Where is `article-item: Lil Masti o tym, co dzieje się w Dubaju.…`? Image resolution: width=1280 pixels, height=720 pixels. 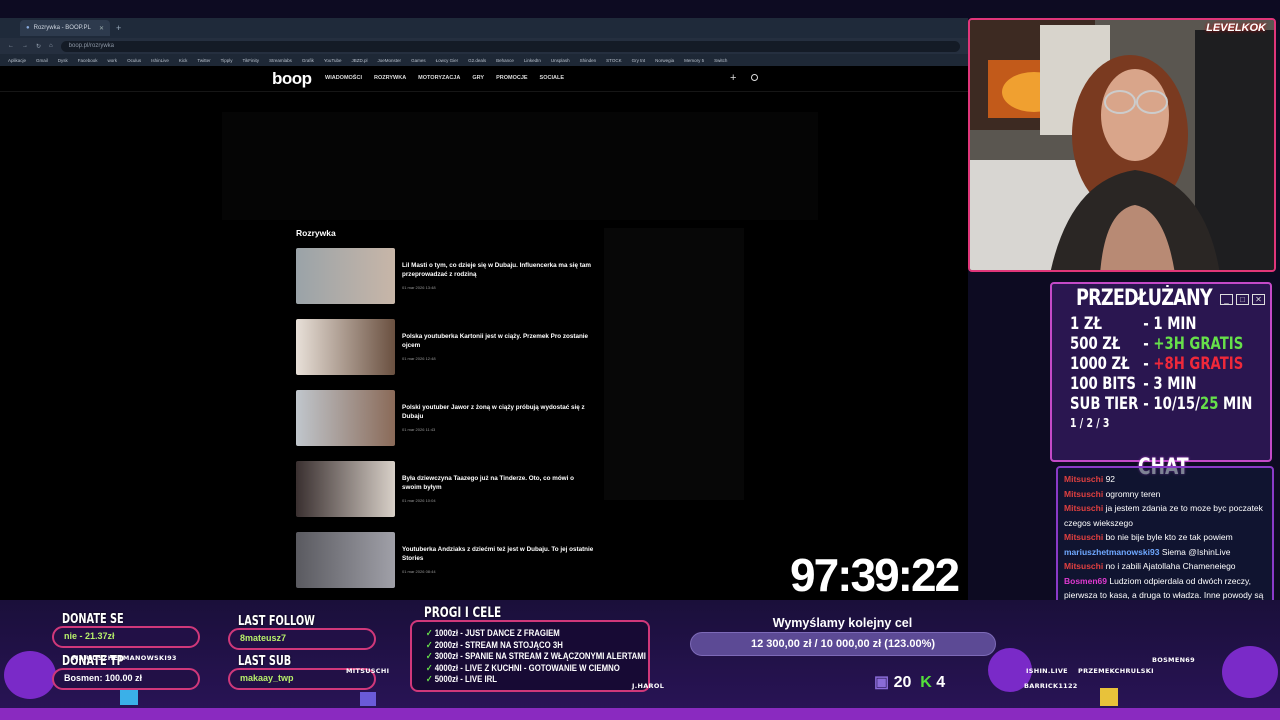
article-item: Lil Masti o tym, co dzieje się w Dubaju.… is located at coordinates (446, 276).